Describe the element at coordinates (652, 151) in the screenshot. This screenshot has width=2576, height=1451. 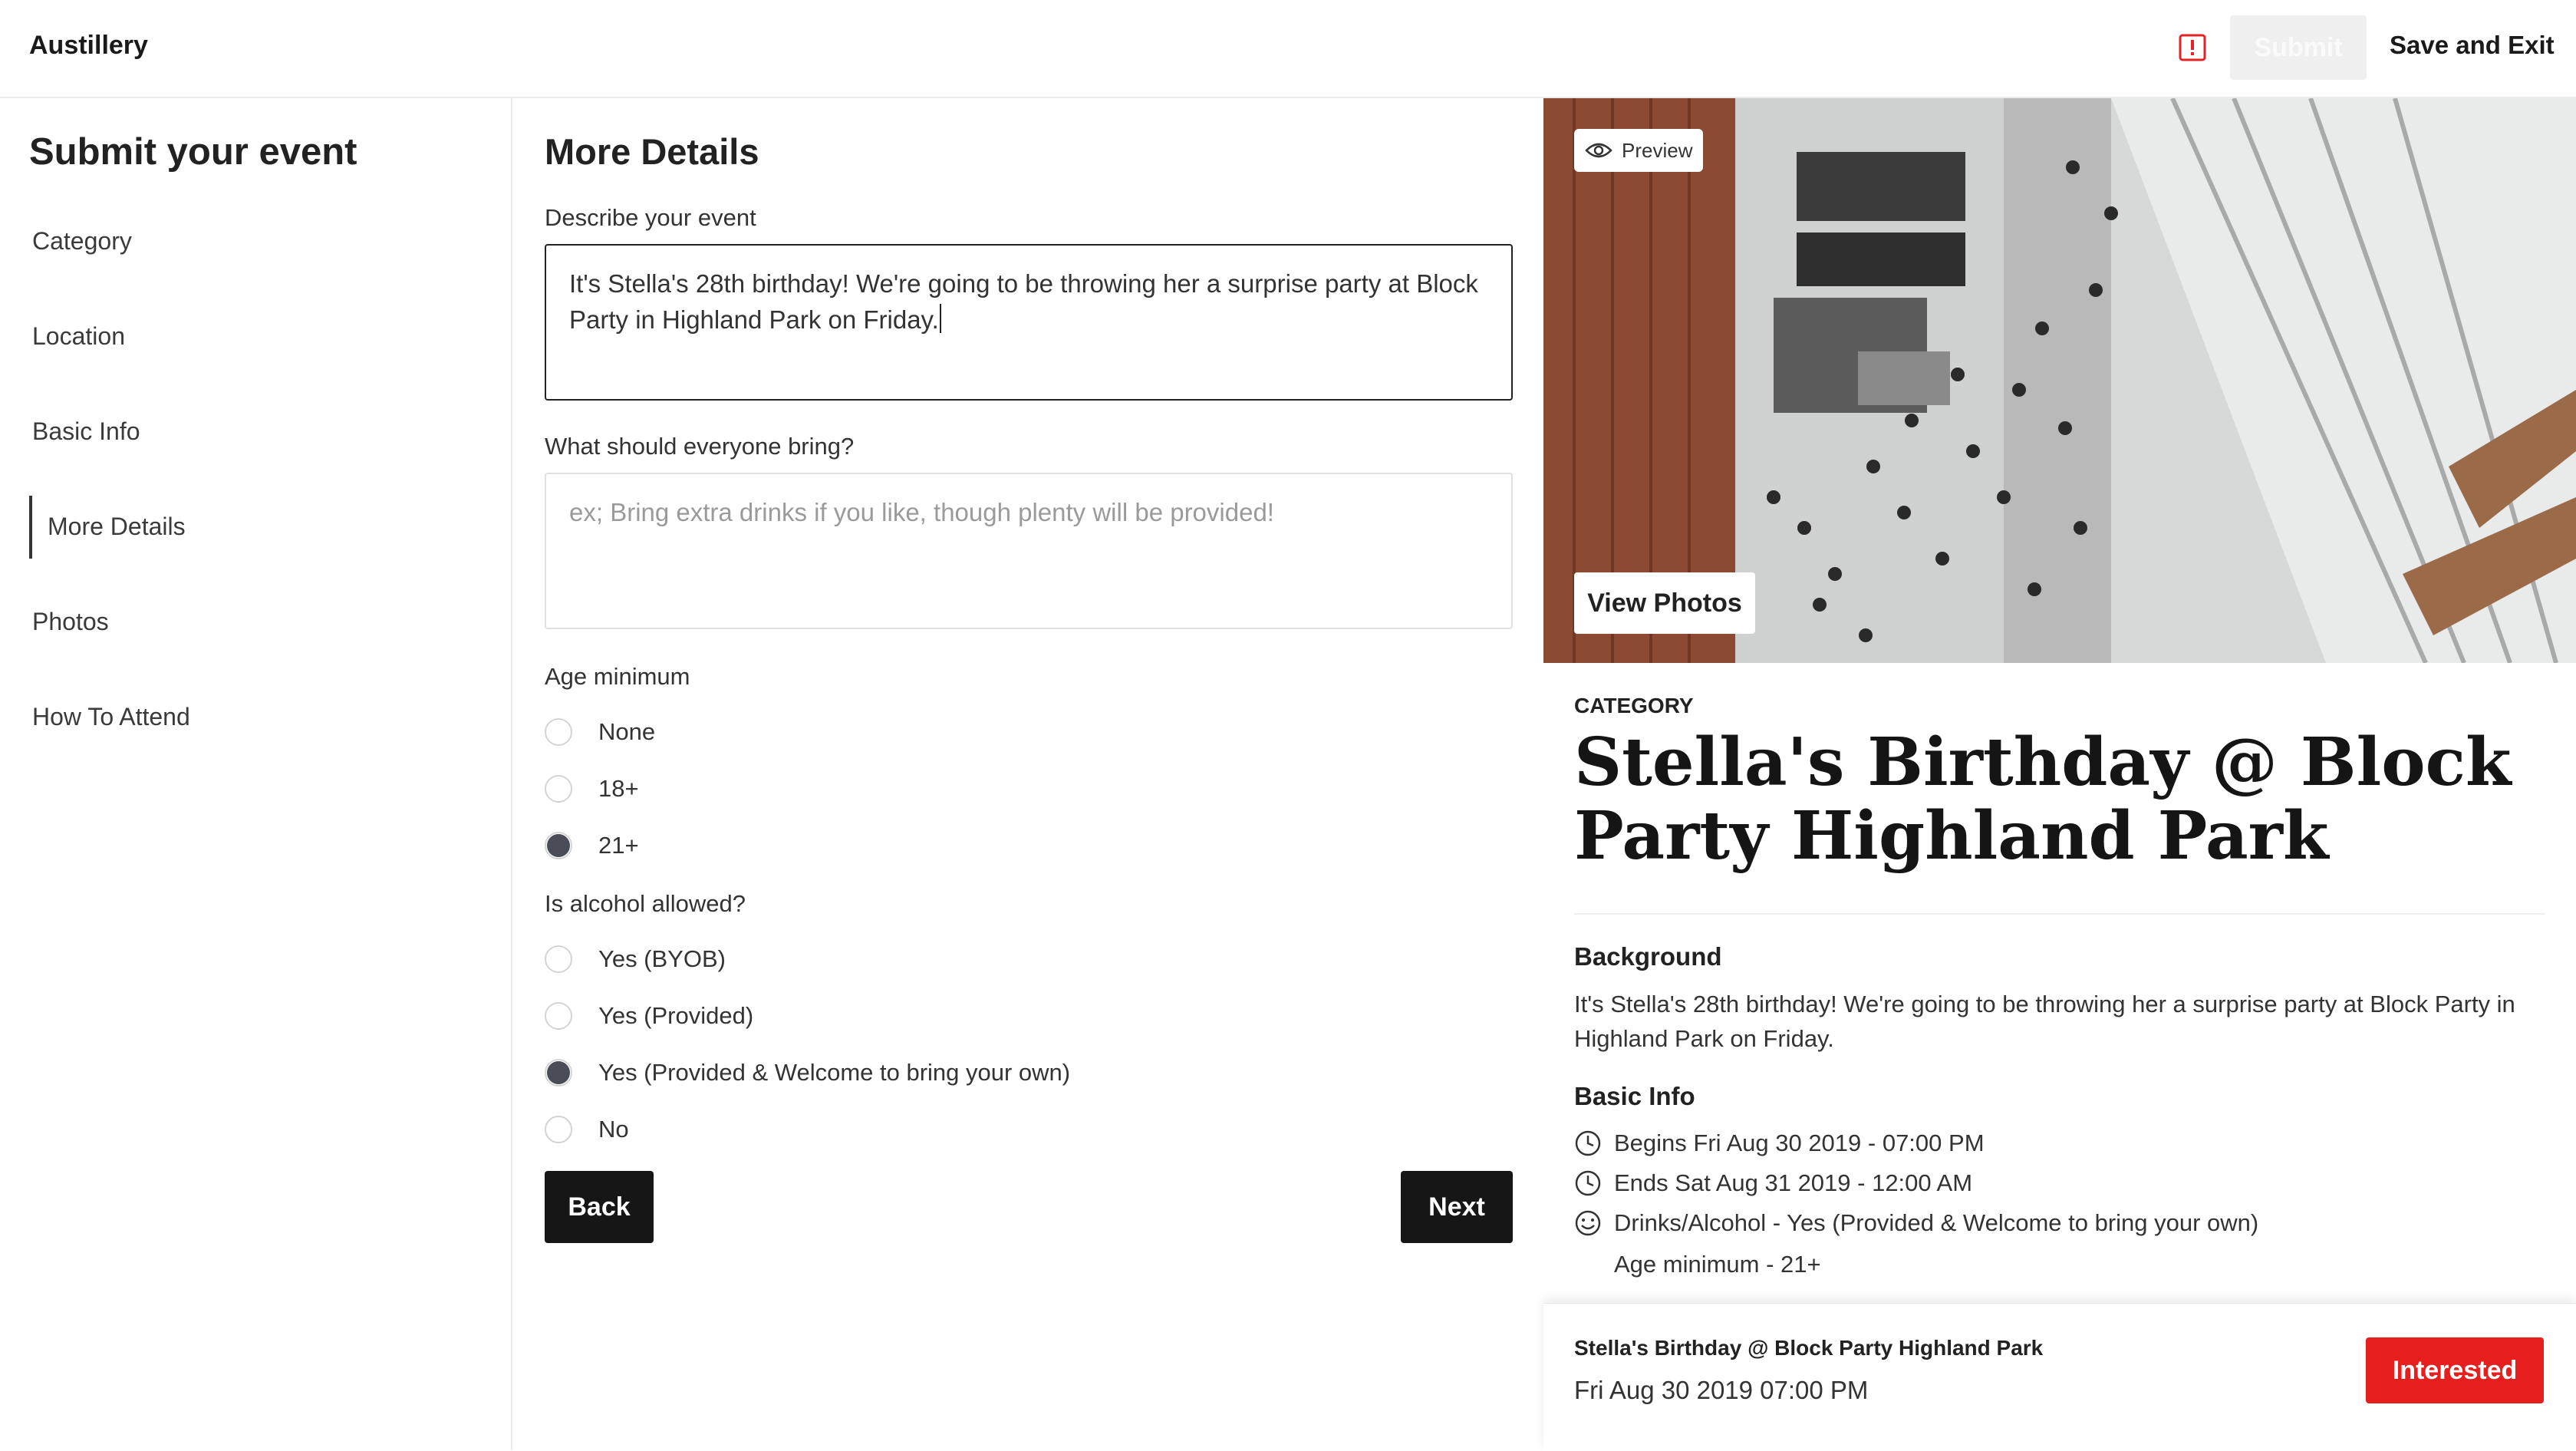
I see `page-title: More Details` at that location.